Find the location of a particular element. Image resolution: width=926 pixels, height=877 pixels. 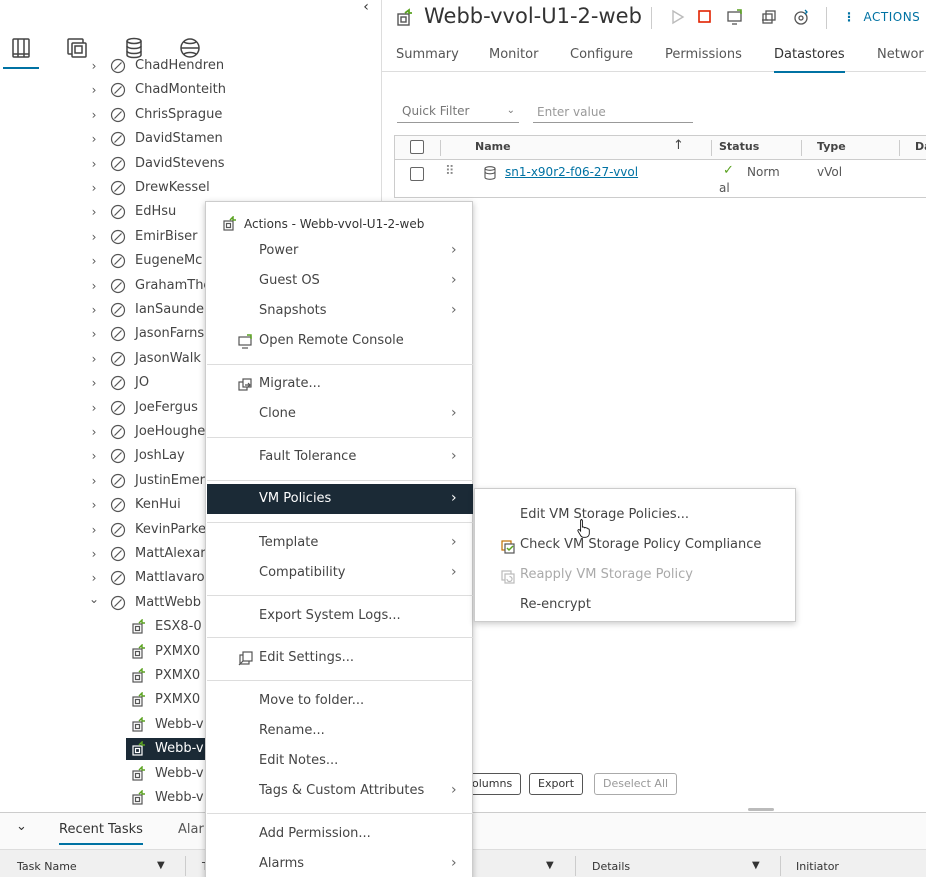

tab-networ: Networ is located at coordinates (900, 54).